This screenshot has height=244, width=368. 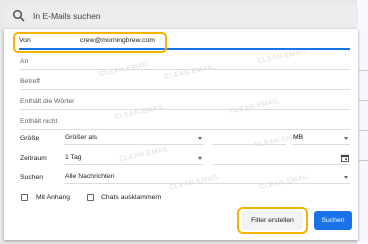 I want to click on subject-label: Betreff, so click(x=30, y=81).